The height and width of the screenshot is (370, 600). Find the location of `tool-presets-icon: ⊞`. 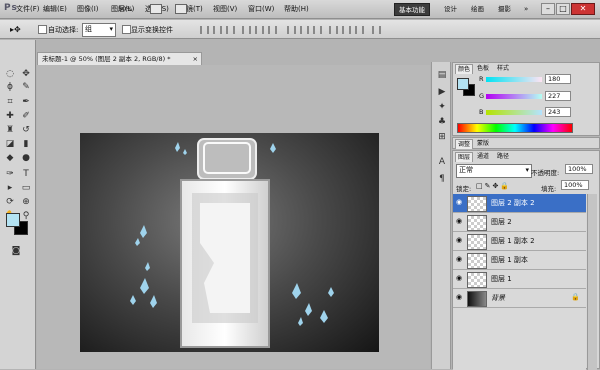

tool-presets-icon: ⊞ is located at coordinates (442, 137).